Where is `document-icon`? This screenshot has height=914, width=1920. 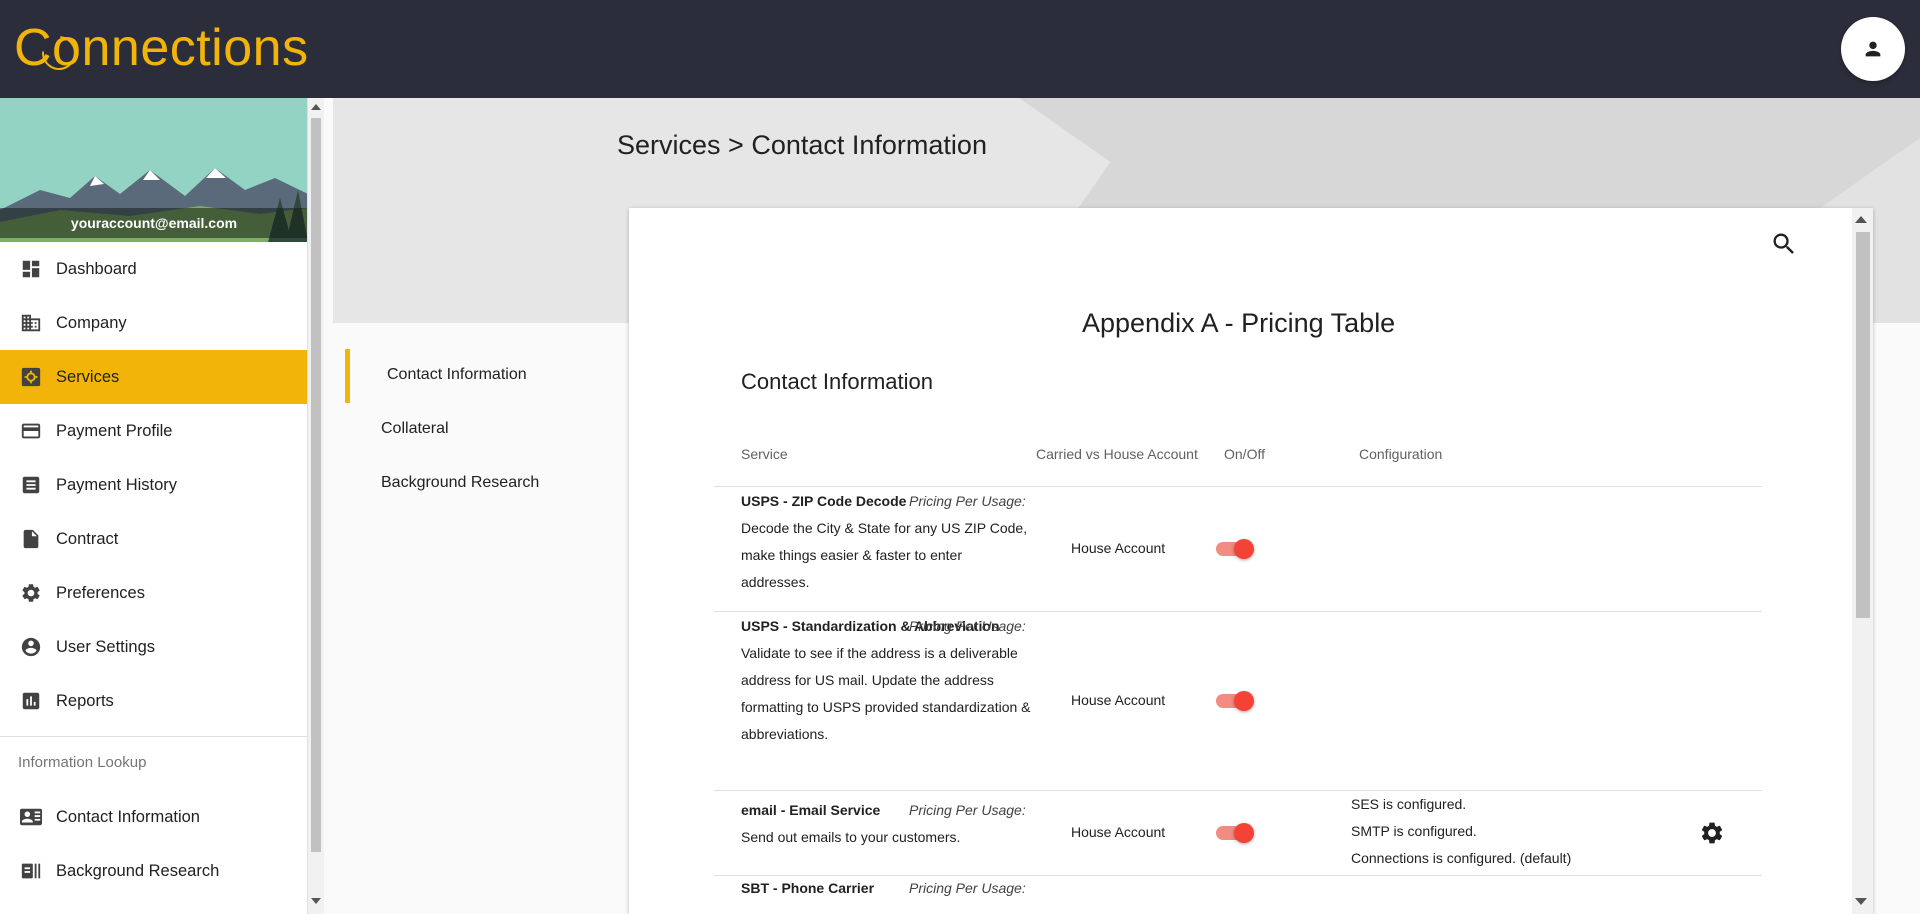
document-icon is located at coordinates (31, 539).